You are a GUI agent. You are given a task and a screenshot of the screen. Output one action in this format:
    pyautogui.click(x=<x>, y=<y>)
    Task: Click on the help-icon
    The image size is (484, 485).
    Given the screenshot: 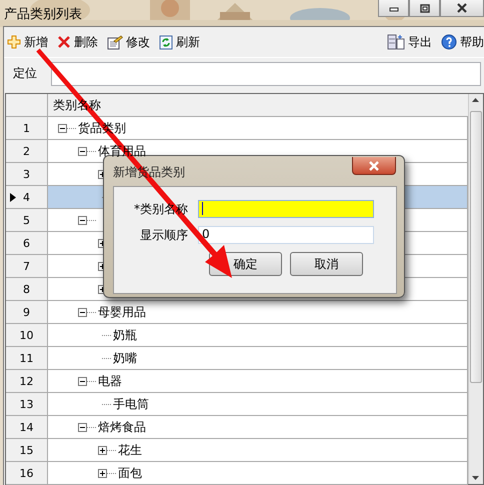 What is the action you would take?
    pyautogui.click(x=449, y=42)
    